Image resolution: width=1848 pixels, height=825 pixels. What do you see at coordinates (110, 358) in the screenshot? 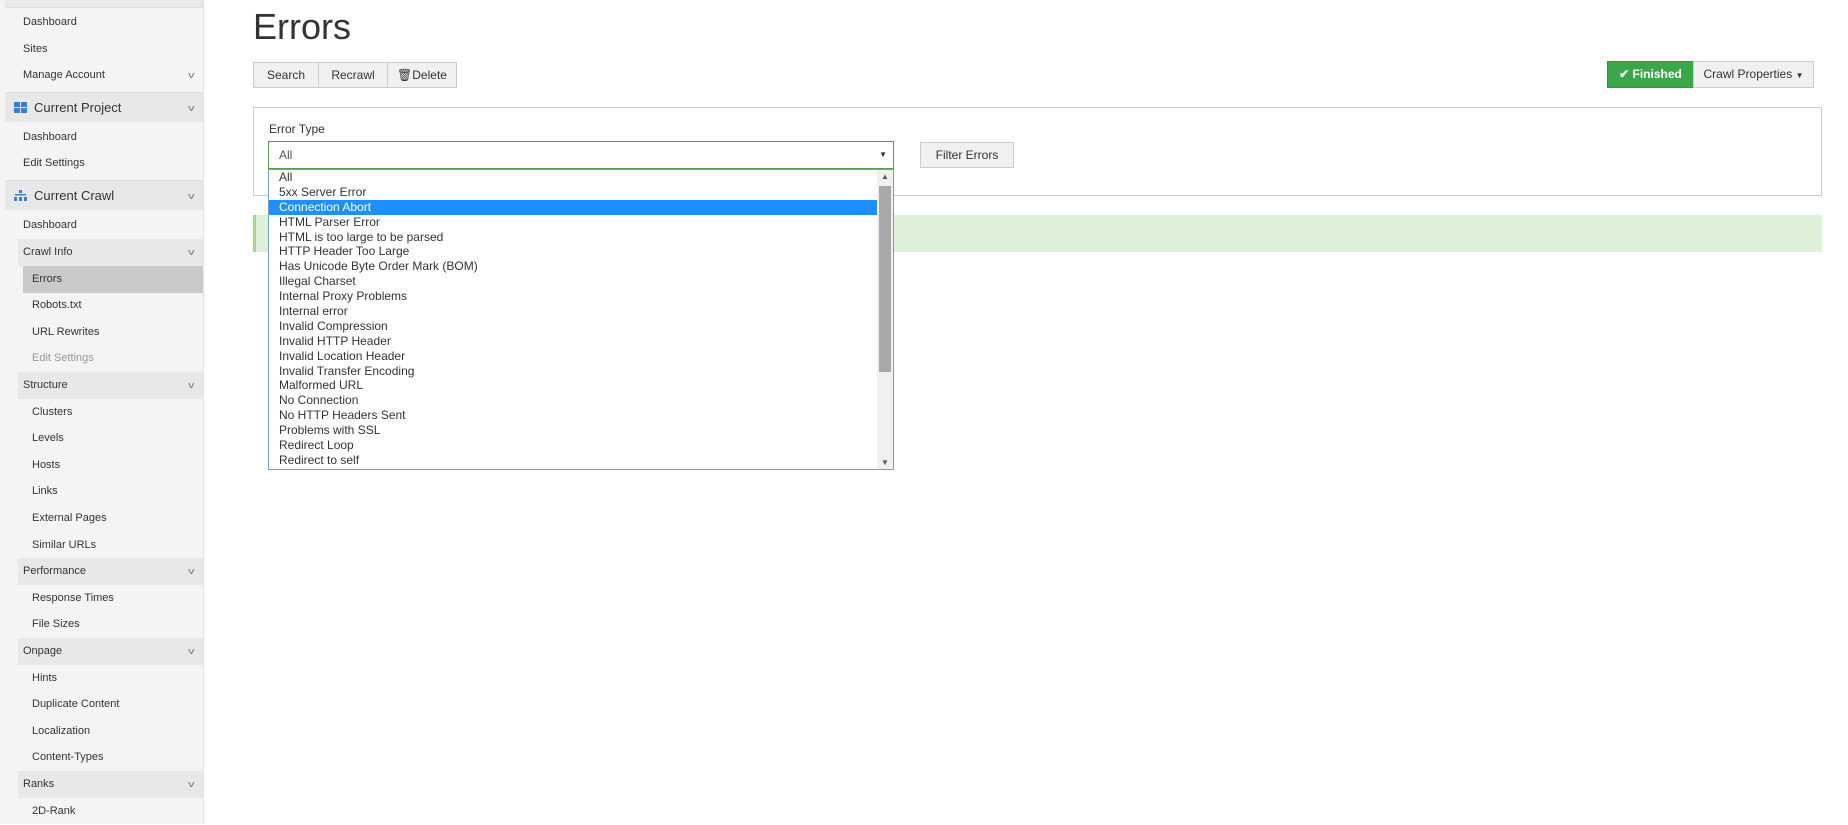
I see `sidebar-item-edit-settings: Edit Settings` at bounding box center [110, 358].